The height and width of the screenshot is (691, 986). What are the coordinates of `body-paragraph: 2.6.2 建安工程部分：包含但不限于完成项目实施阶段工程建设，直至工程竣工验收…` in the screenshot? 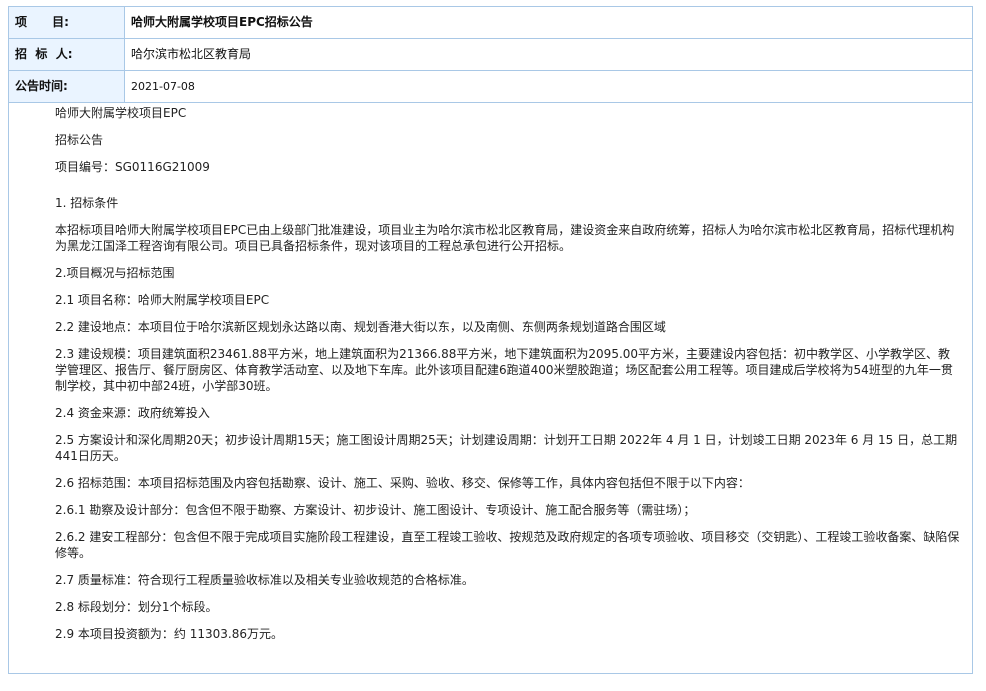 It's located at (507, 545).